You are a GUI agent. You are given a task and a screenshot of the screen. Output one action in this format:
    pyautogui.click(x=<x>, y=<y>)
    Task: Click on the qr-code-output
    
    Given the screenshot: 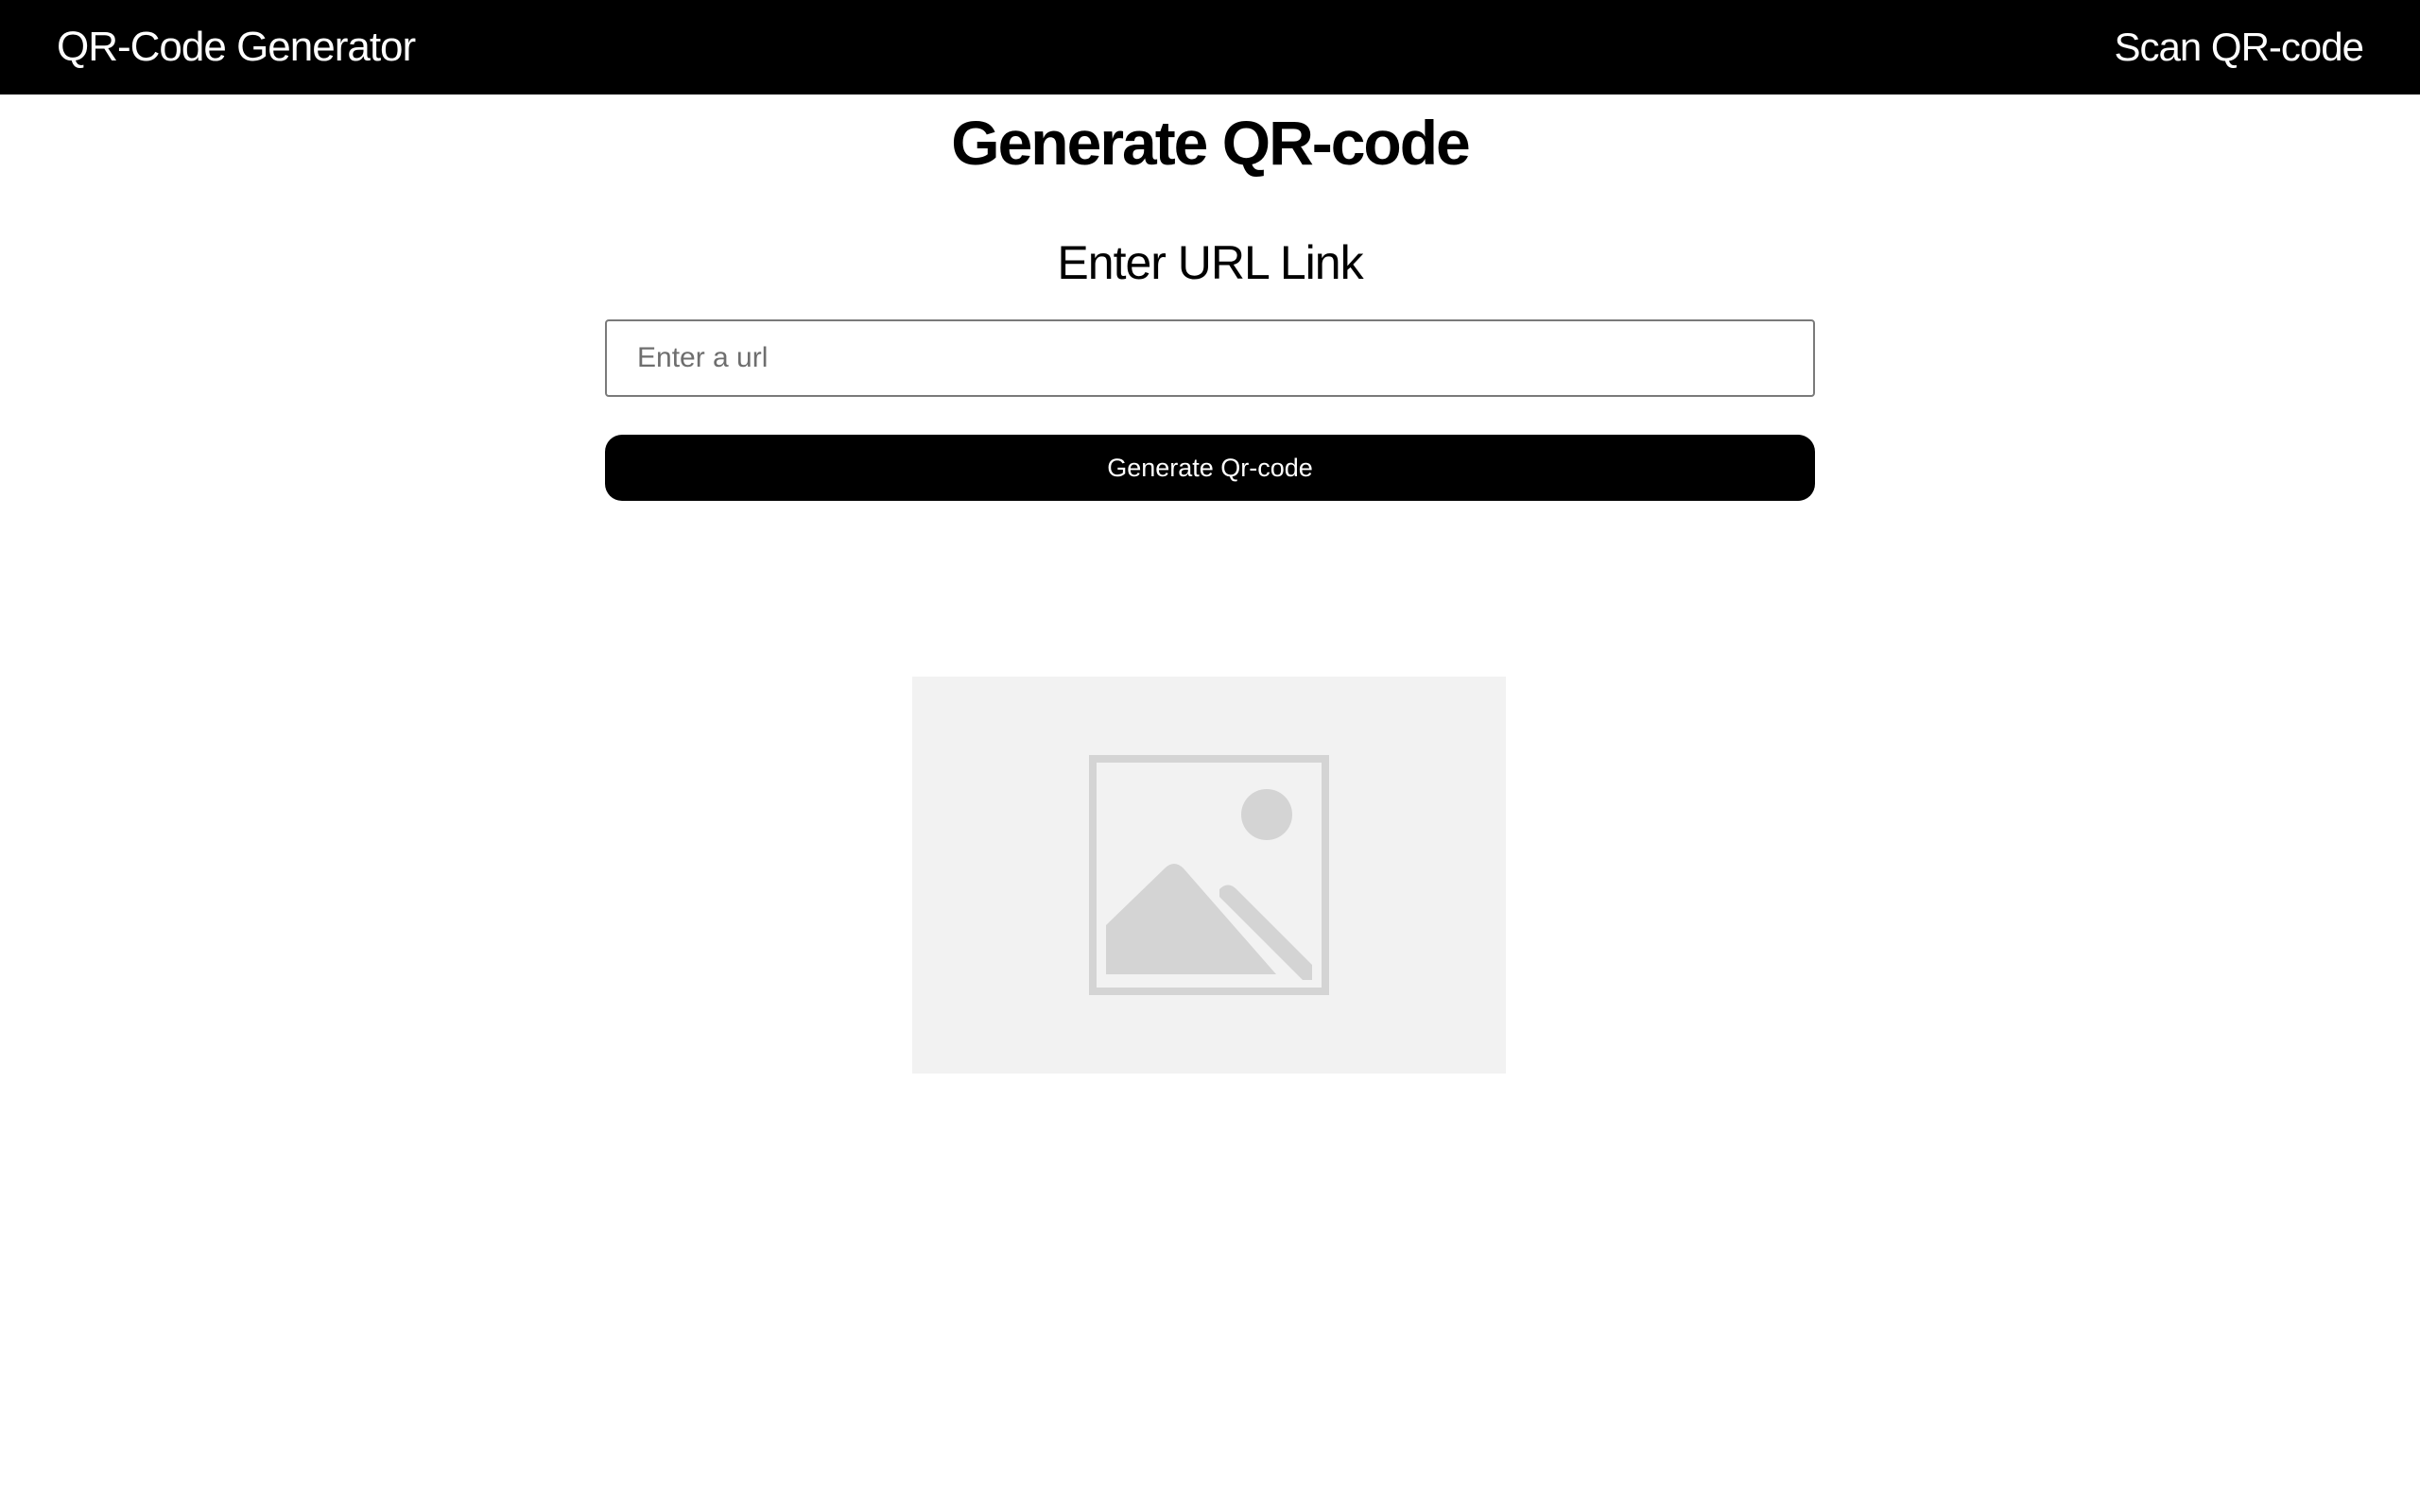 What is the action you would take?
    pyautogui.click(x=1209, y=875)
    